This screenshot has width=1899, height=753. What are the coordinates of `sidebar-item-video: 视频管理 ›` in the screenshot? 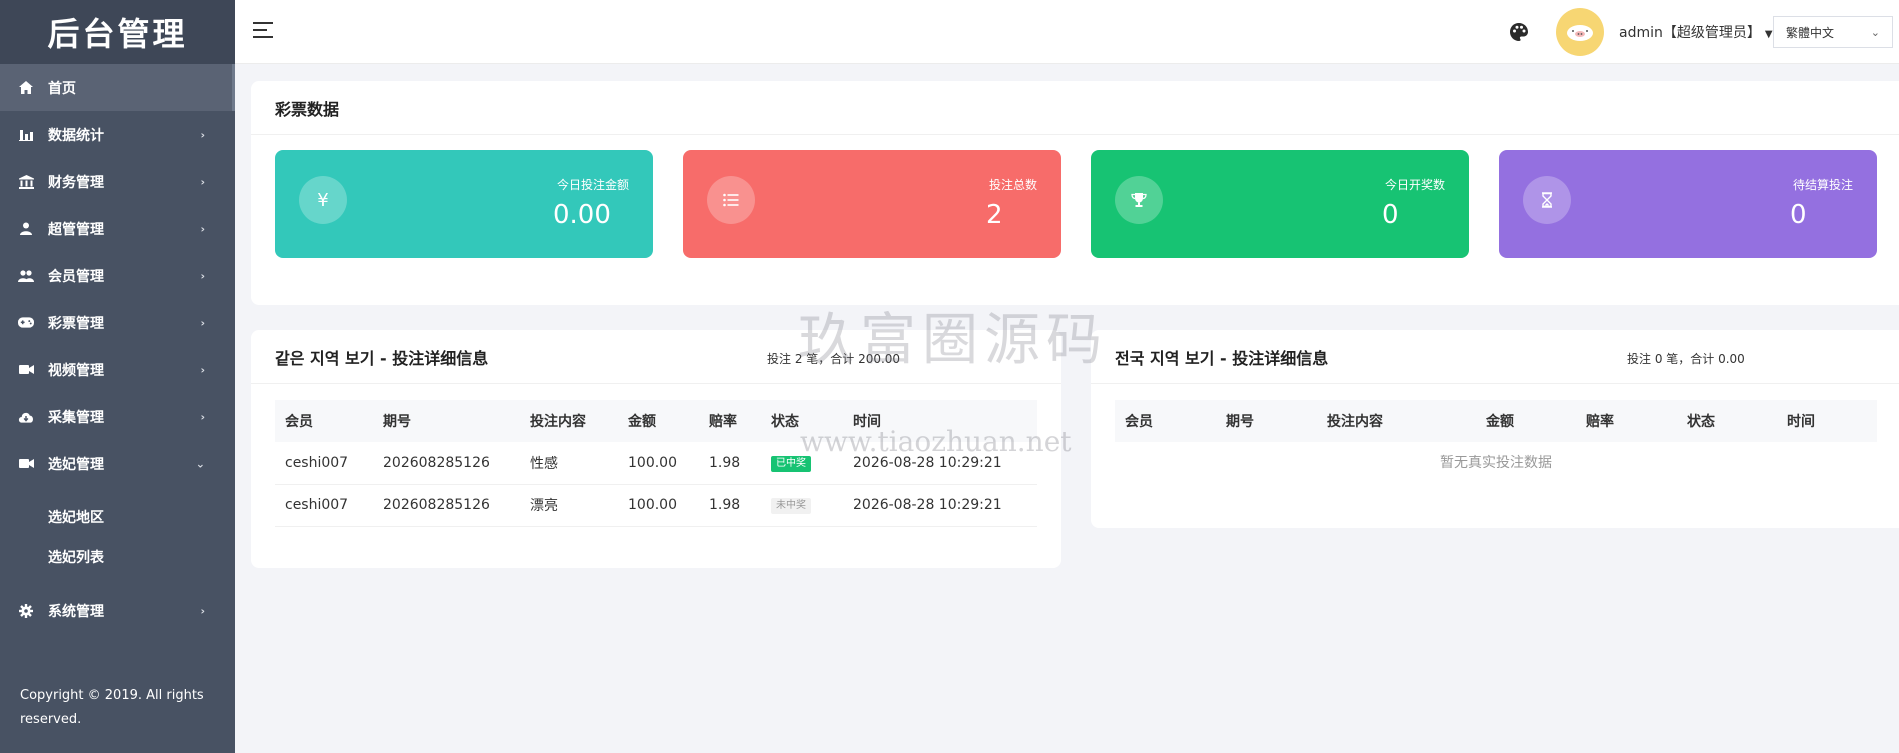 It's located at (117, 369).